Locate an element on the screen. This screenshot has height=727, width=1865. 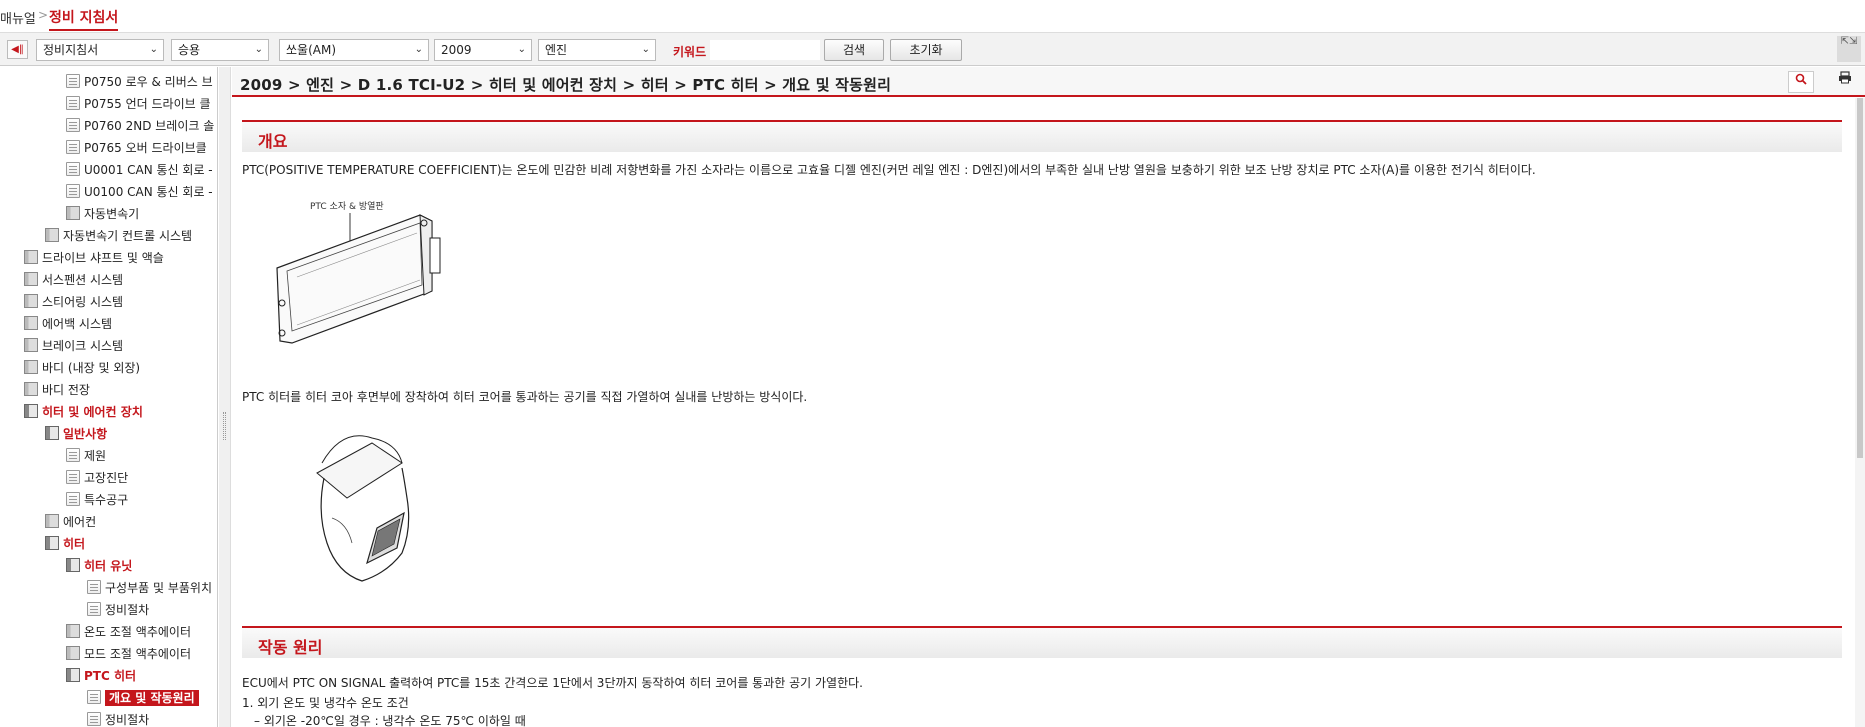
sidebar-tree-item: 바디 전장 is located at coordinates (57, 390).